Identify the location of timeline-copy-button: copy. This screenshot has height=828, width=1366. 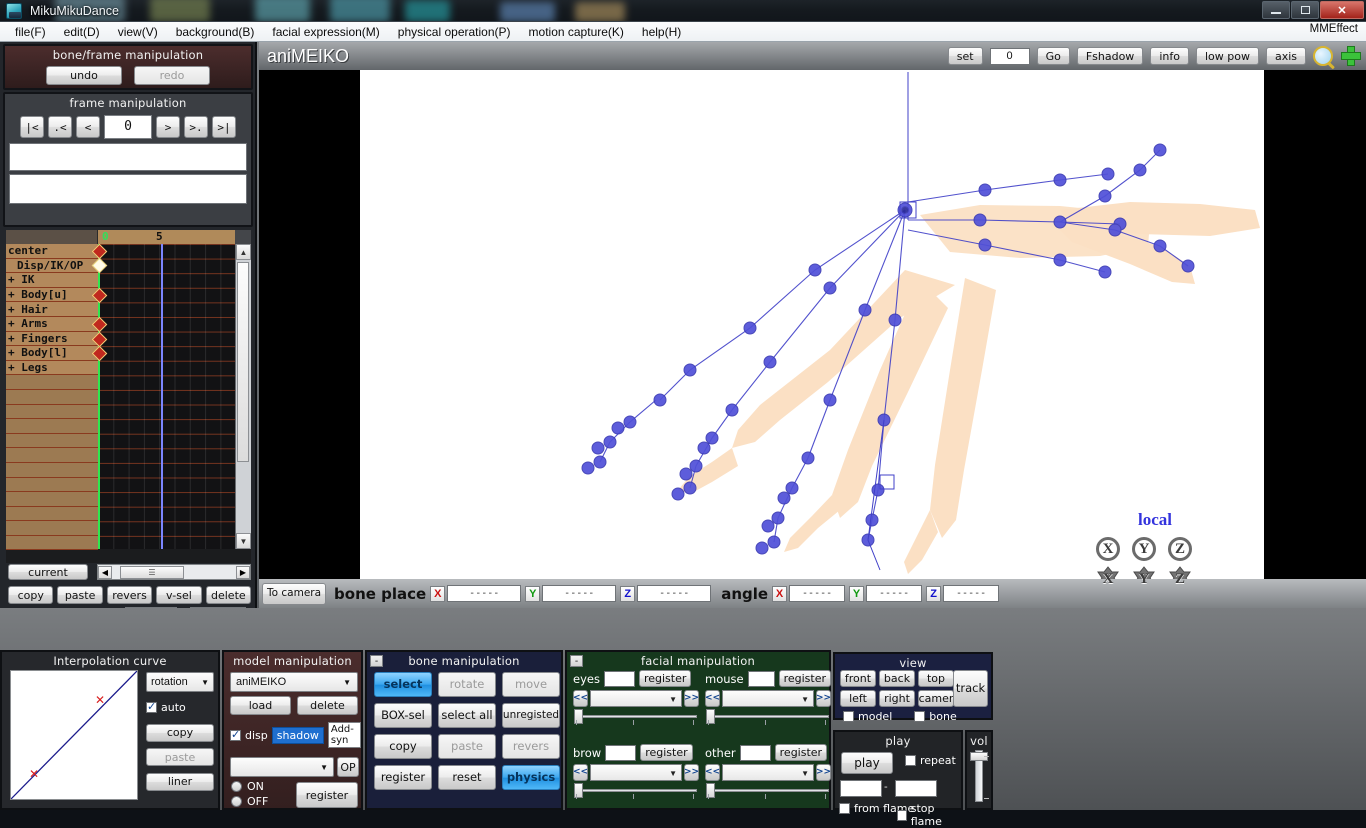
(31, 595).